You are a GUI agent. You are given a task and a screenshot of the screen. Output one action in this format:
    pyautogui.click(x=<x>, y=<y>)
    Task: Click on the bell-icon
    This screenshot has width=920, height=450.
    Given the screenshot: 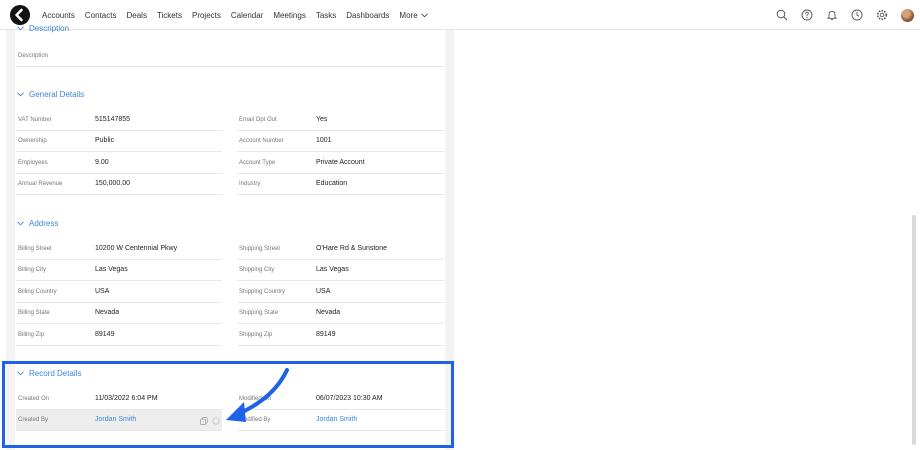 What is the action you would take?
    pyautogui.click(x=832, y=15)
    